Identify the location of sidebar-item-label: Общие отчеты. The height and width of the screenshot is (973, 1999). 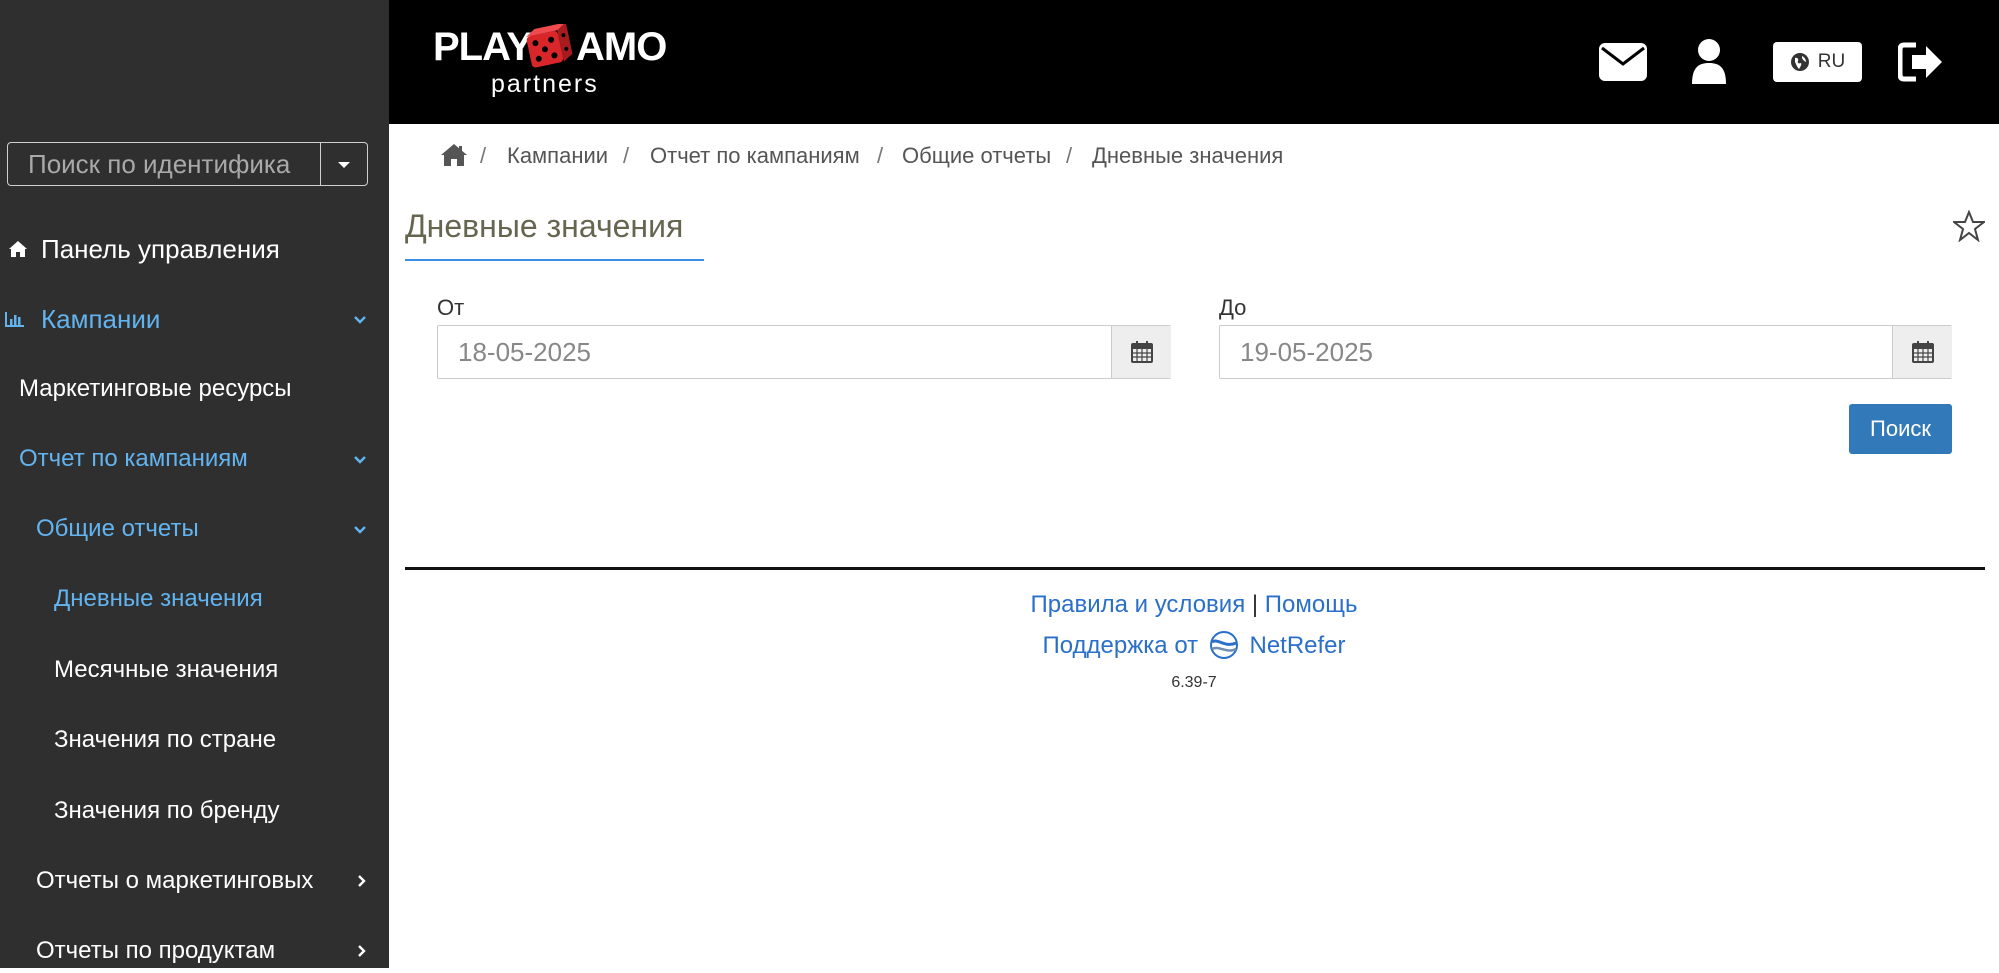
(117, 528).